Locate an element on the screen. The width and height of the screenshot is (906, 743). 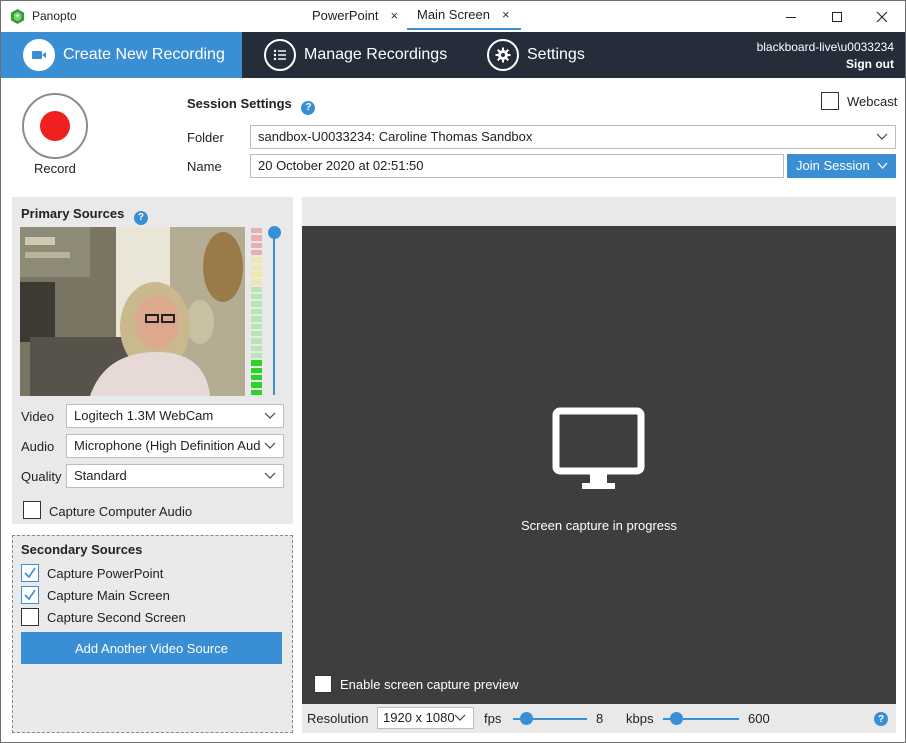
enable-preview-checkbox is located at coordinates (323, 685).